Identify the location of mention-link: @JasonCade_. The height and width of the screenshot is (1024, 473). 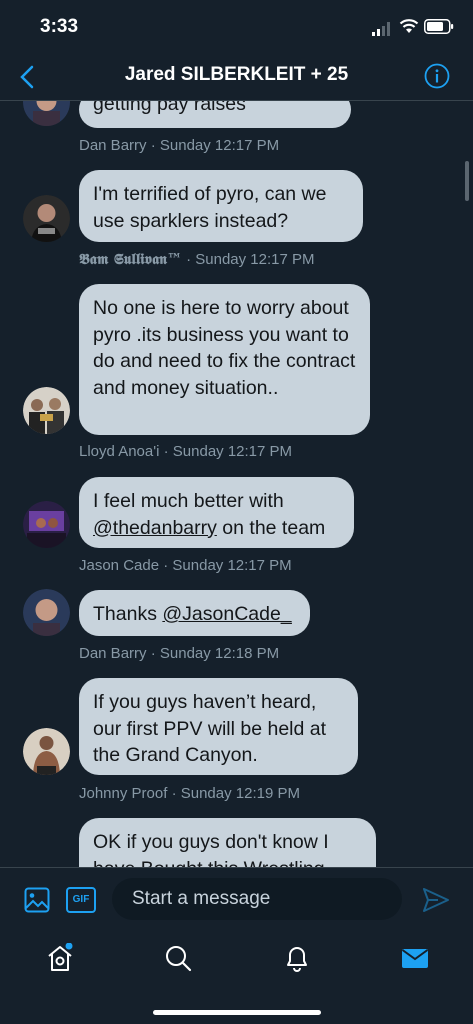
(226, 614).